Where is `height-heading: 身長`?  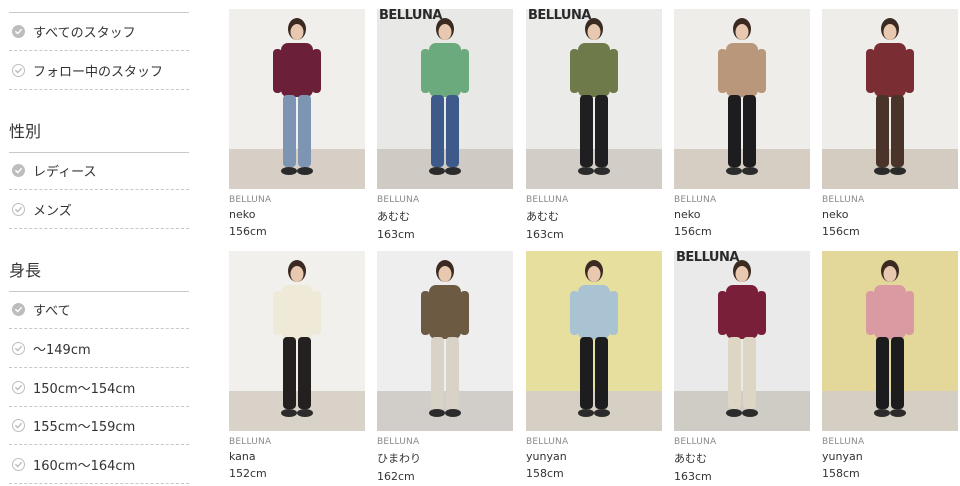
height-heading: 身長 is located at coordinates (99, 274).